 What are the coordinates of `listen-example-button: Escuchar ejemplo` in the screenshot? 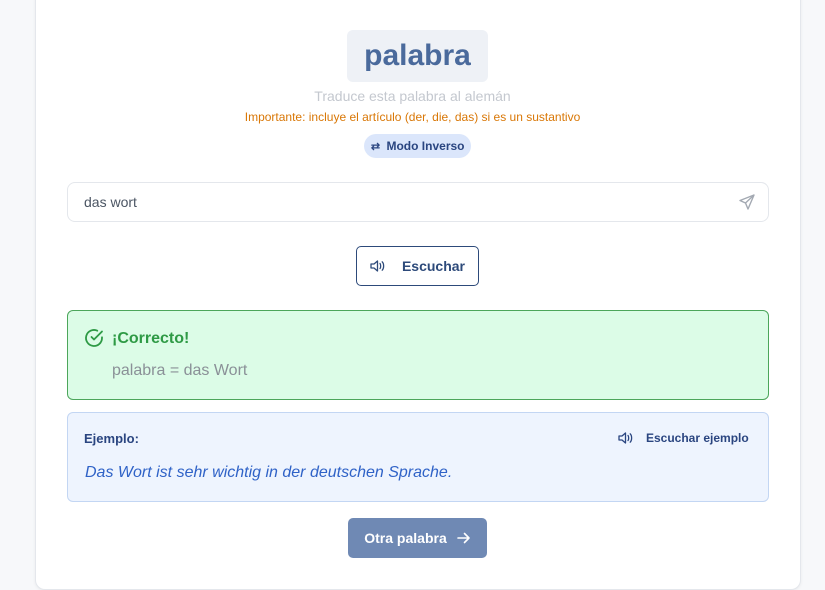 It's located at (683, 438).